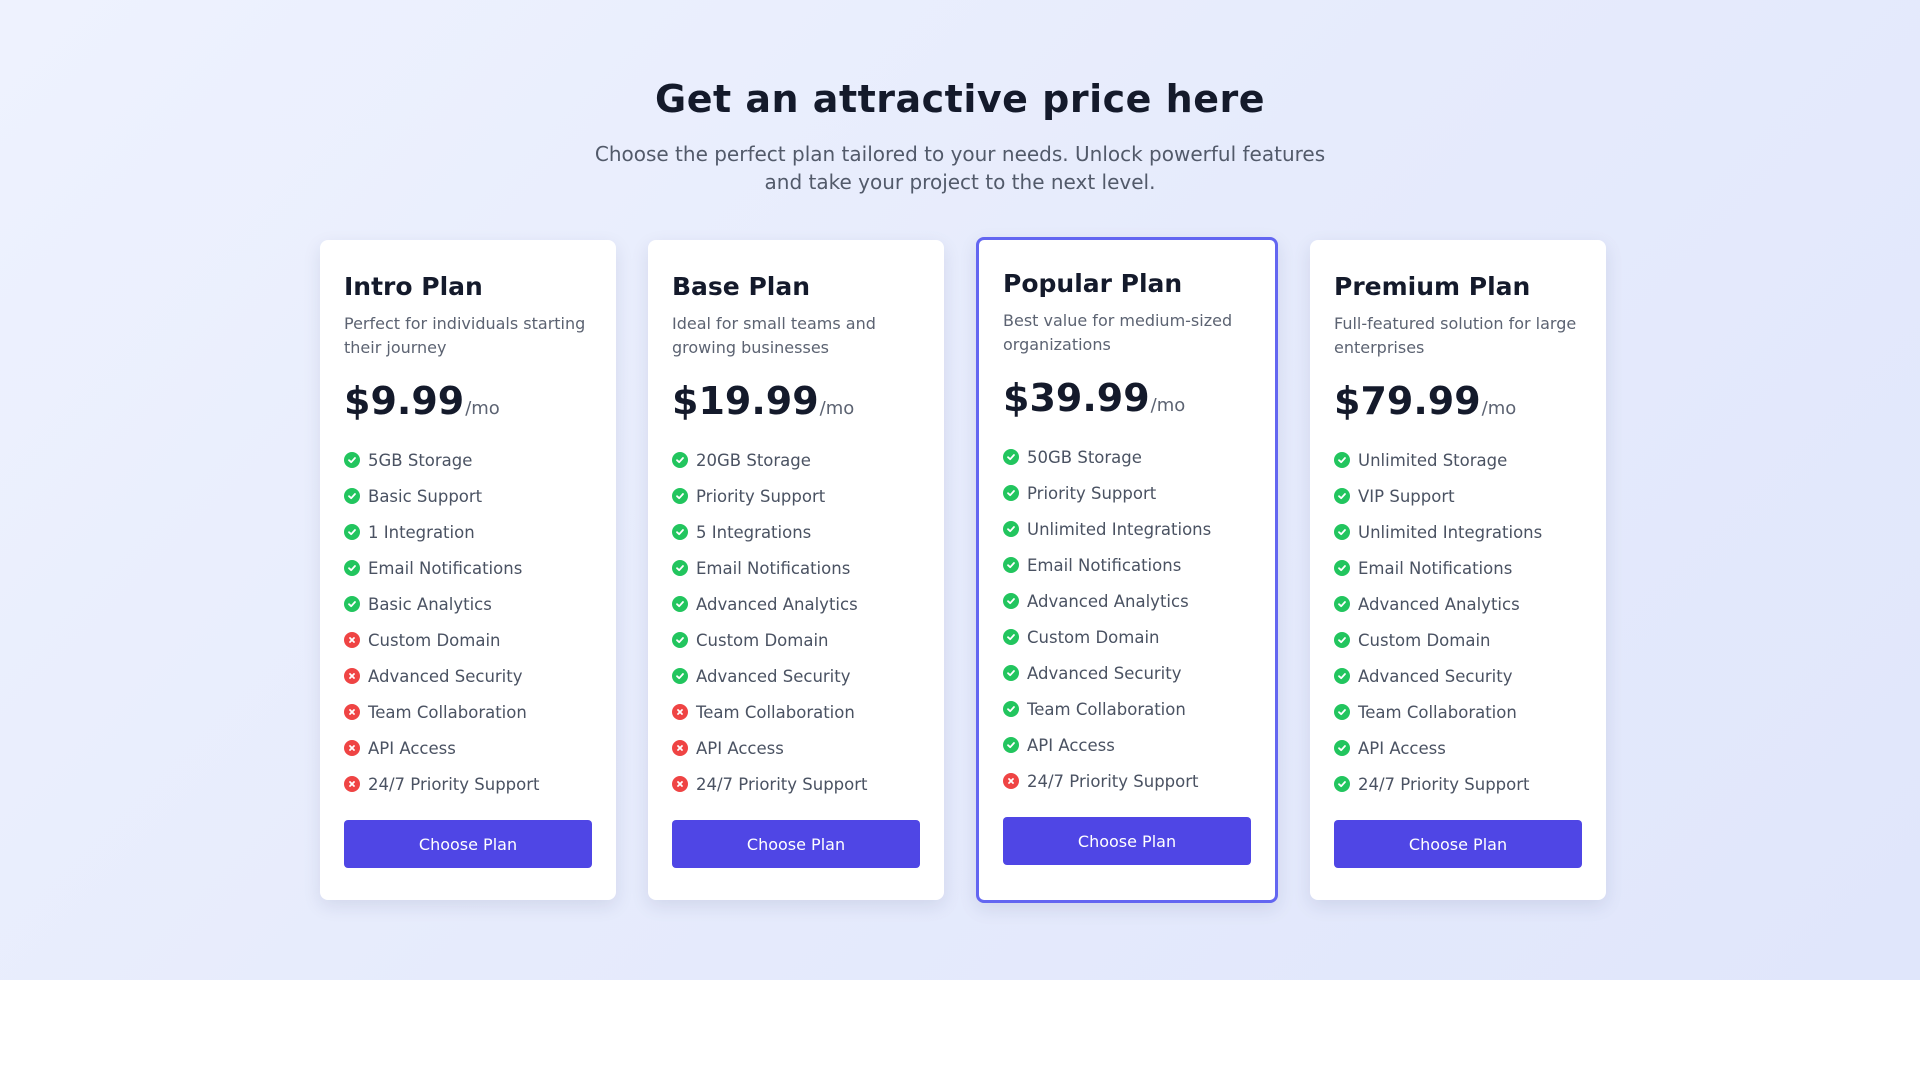 Image resolution: width=1920 pixels, height=1080 pixels. What do you see at coordinates (773, 568) in the screenshot?
I see `feature-label: Email Notifications` at bounding box center [773, 568].